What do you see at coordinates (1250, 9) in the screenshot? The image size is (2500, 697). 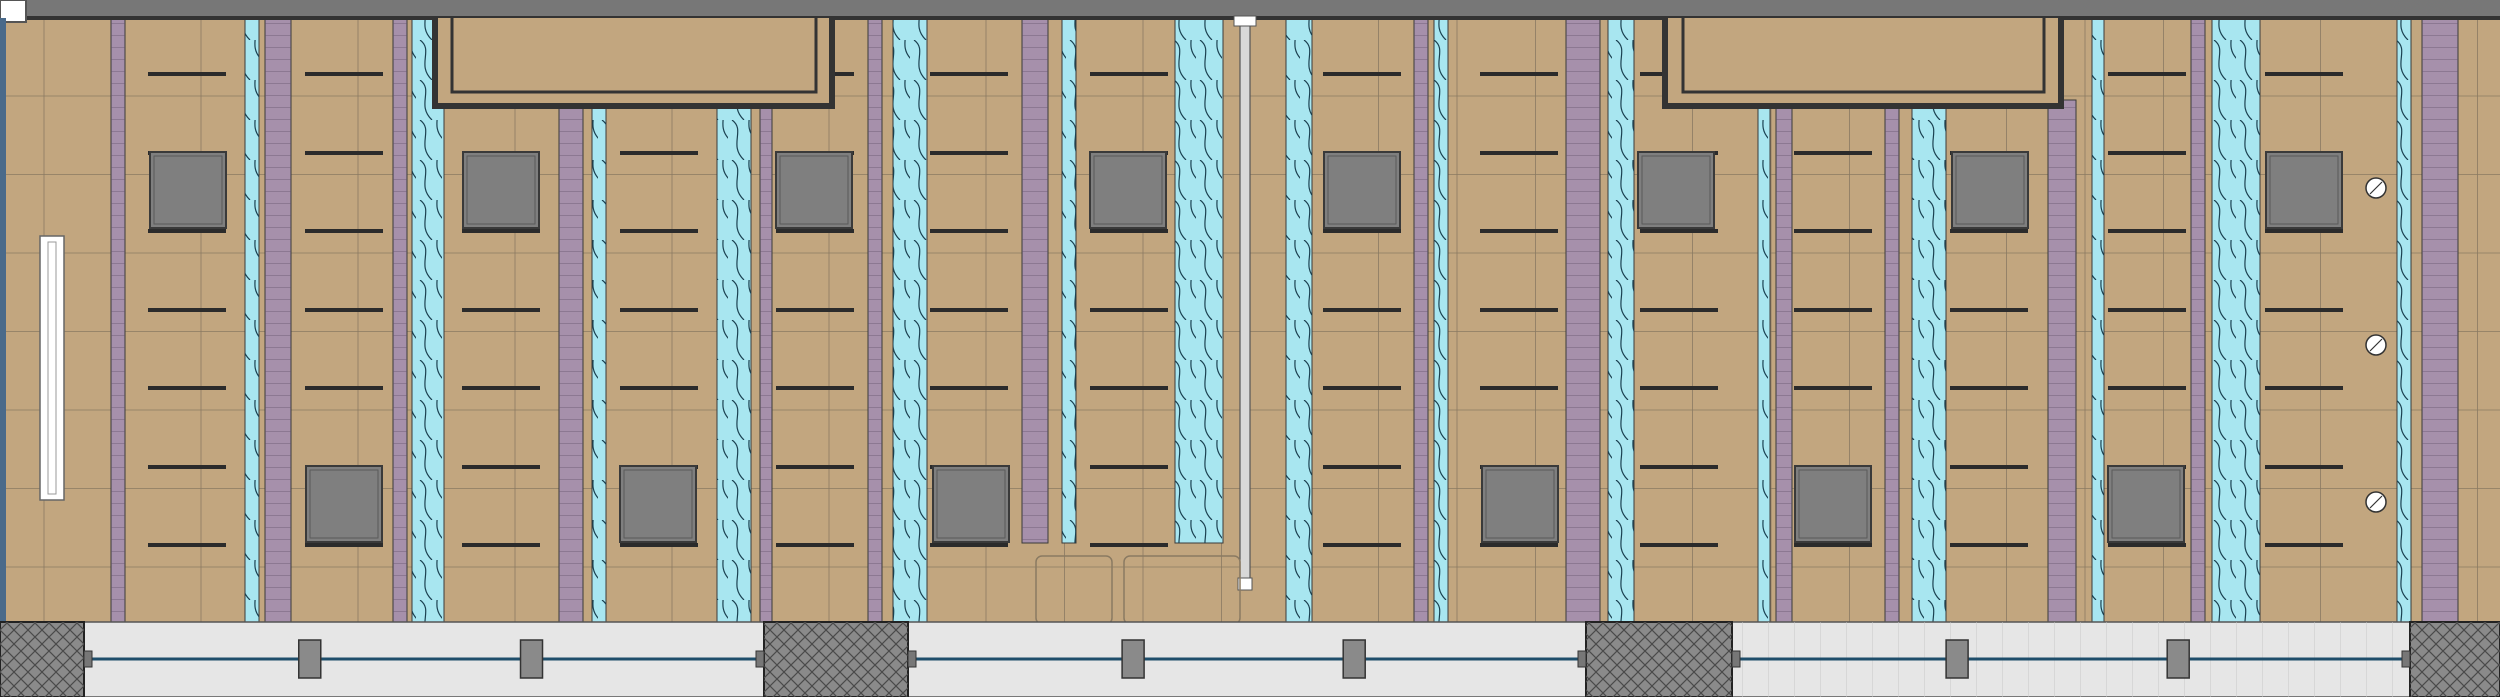 I see `top-beam` at bounding box center [1250, 9].